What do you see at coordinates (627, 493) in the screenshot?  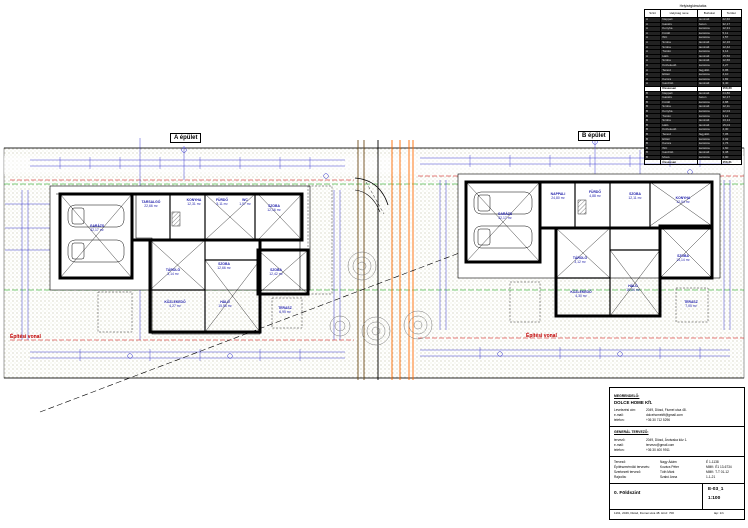 I see `sheet-name: 0. Földszint` at bounding box center [627, 493].